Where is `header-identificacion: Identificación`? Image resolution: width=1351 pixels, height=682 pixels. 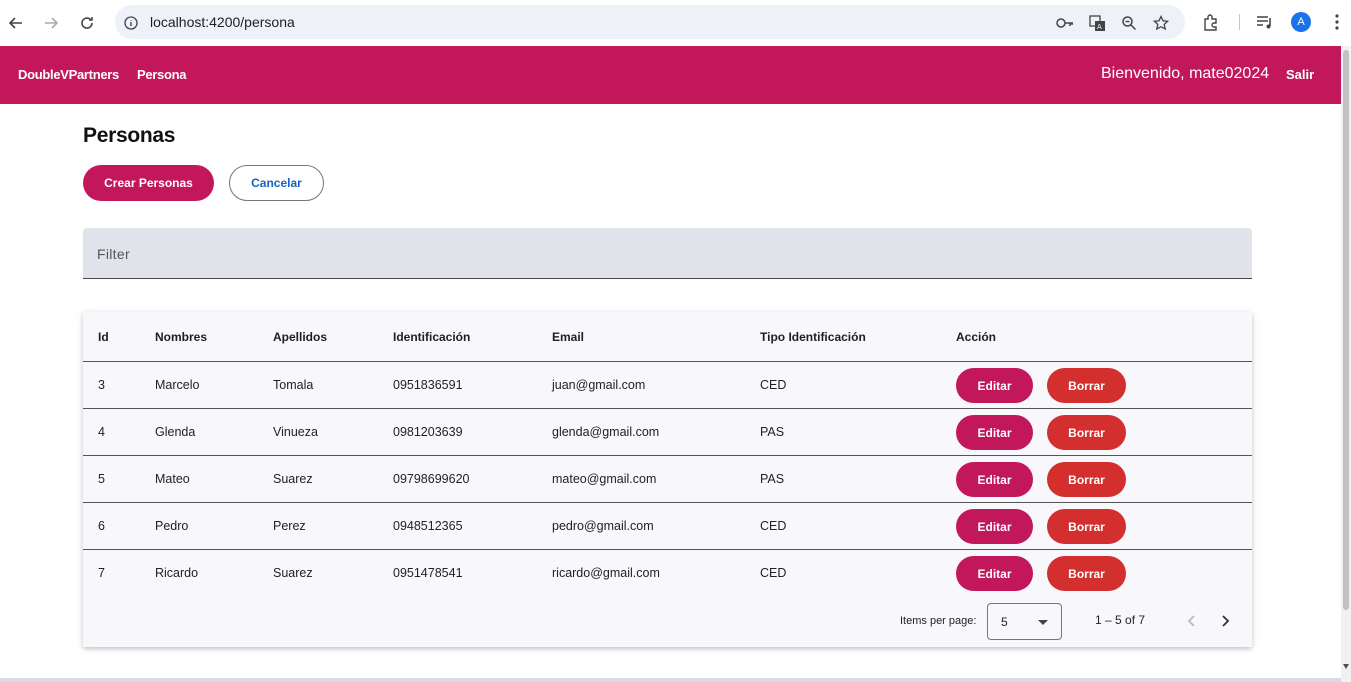
header-identificacion: Identificación is located at coordinates (431, 337).